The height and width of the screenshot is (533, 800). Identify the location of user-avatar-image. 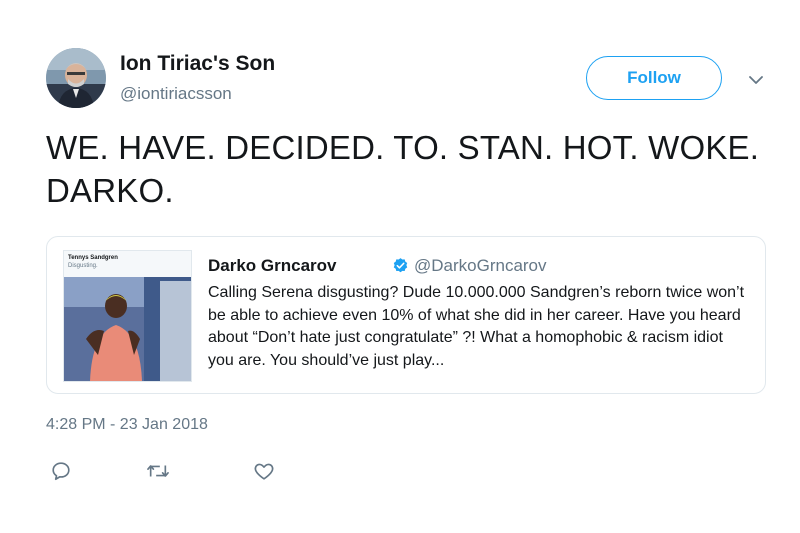
(76, 78).